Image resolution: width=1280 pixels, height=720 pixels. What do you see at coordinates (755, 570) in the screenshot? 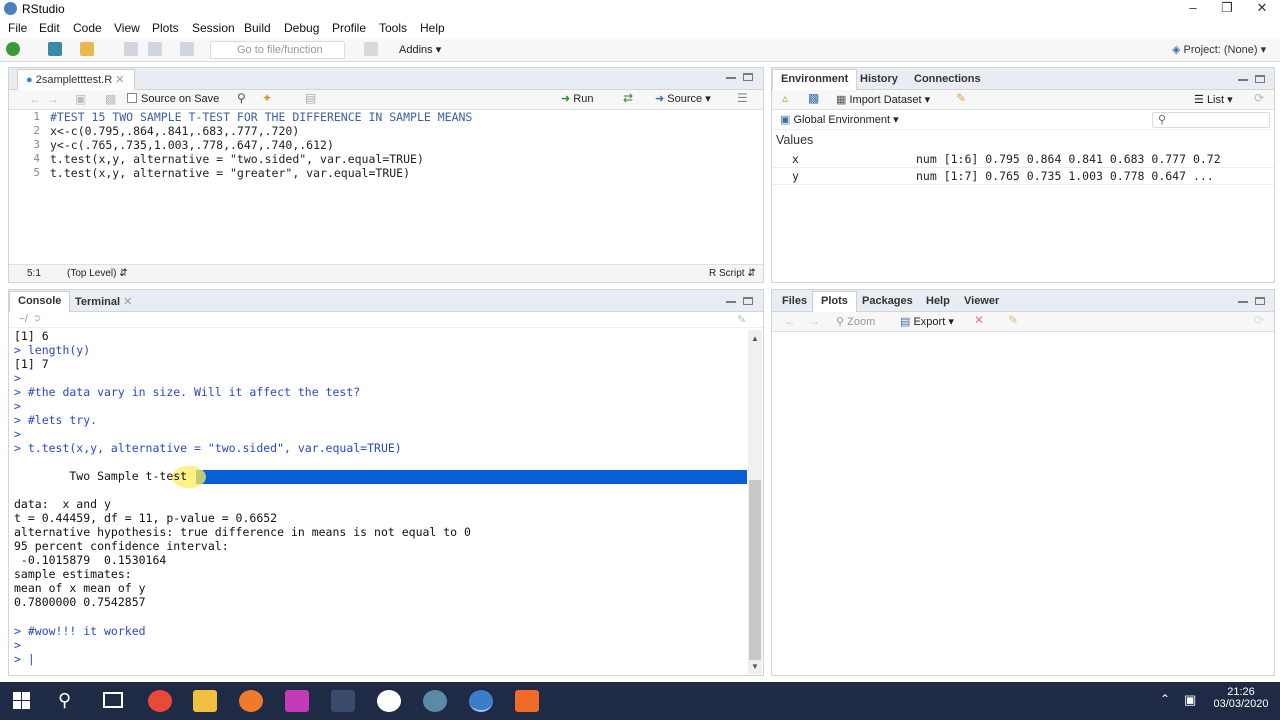
I see `scrollbar-thumb` at bounding box center [755, 570].